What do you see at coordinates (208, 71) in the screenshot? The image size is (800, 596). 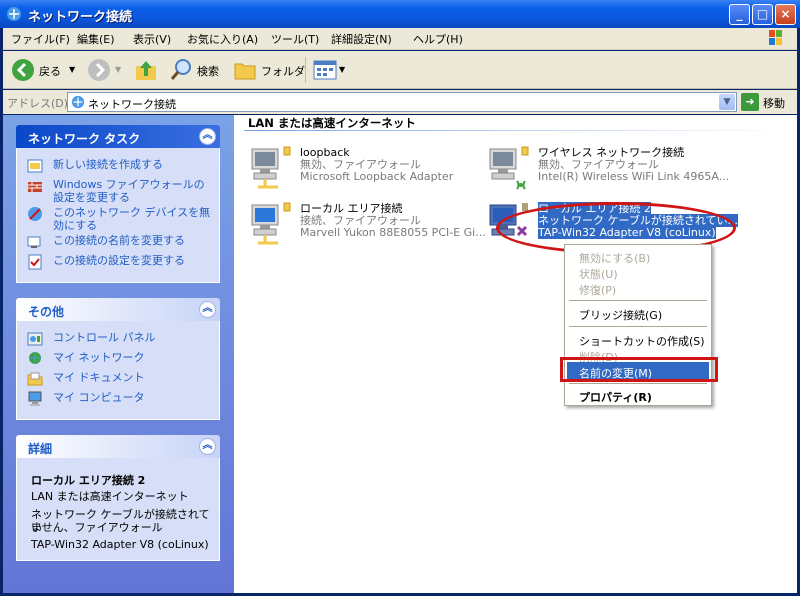 I see `search-label: 検索` at bounding box center [208, 71].